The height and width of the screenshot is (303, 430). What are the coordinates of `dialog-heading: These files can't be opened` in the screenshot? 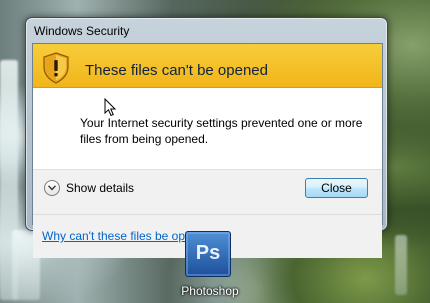 It's located at (176, 70).